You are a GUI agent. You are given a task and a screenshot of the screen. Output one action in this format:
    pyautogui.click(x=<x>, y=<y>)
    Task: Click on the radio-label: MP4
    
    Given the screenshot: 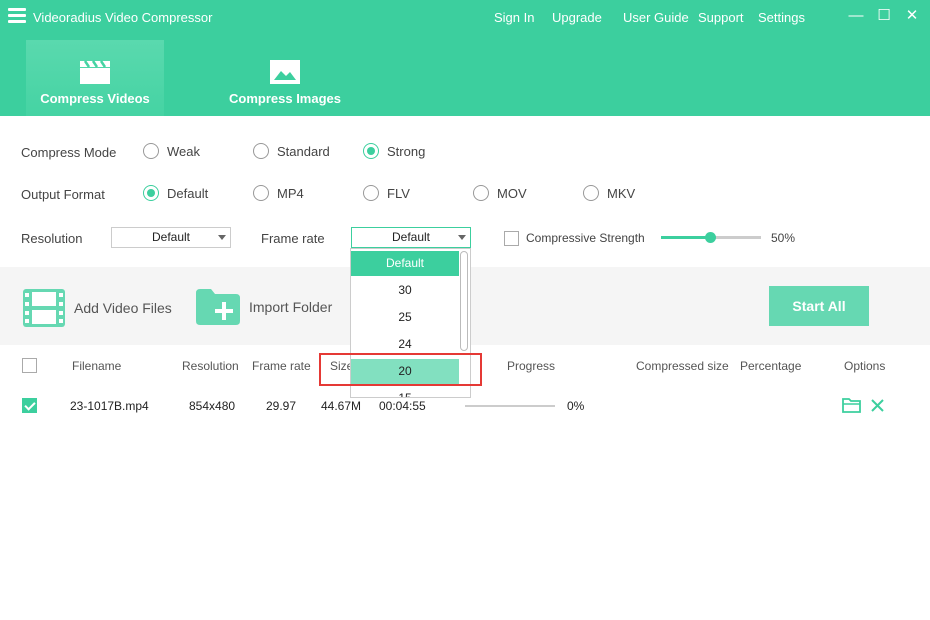 What is the action you would take?
    pyautogui.click(x=290, y=193)
    